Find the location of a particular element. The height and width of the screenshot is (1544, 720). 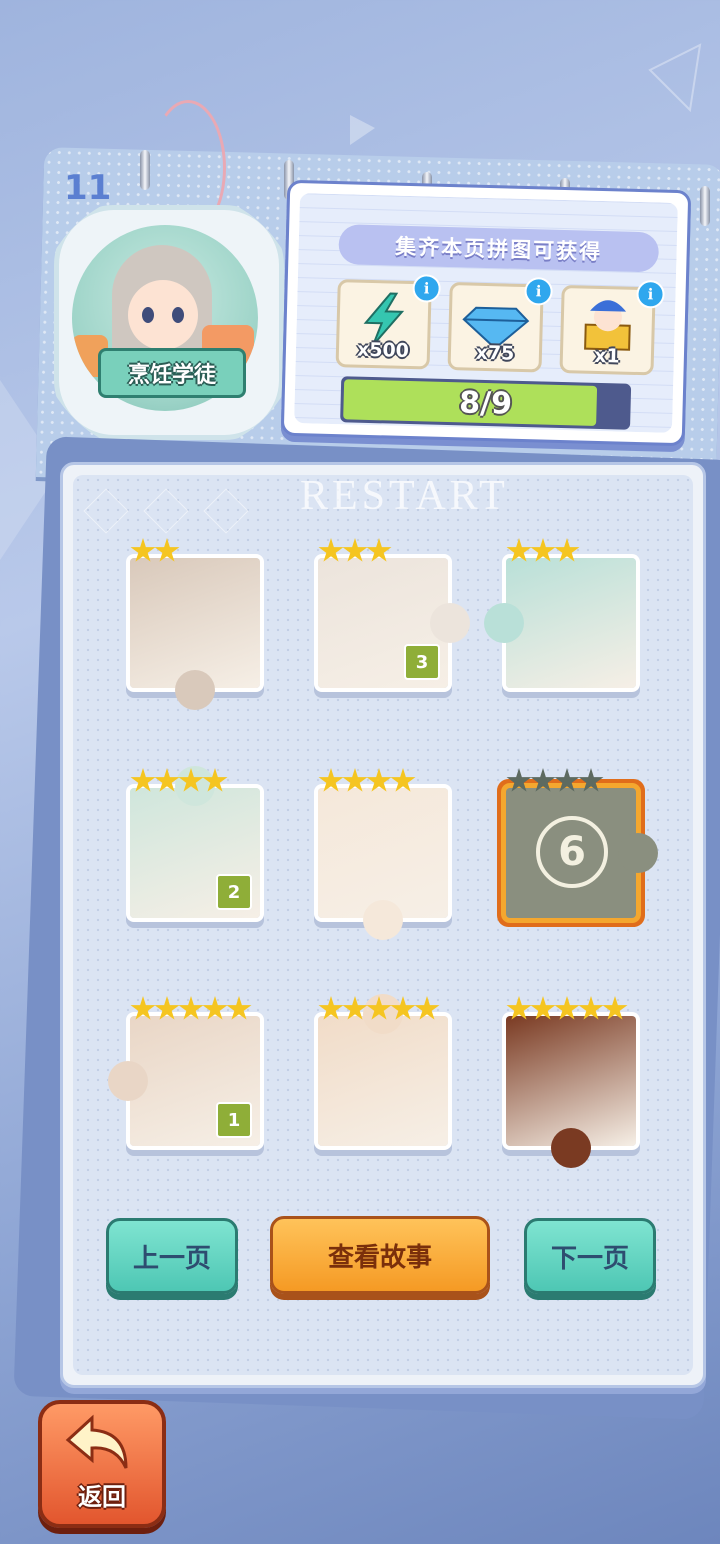

back-arrow-icon is located at coordinates (96, 1441).